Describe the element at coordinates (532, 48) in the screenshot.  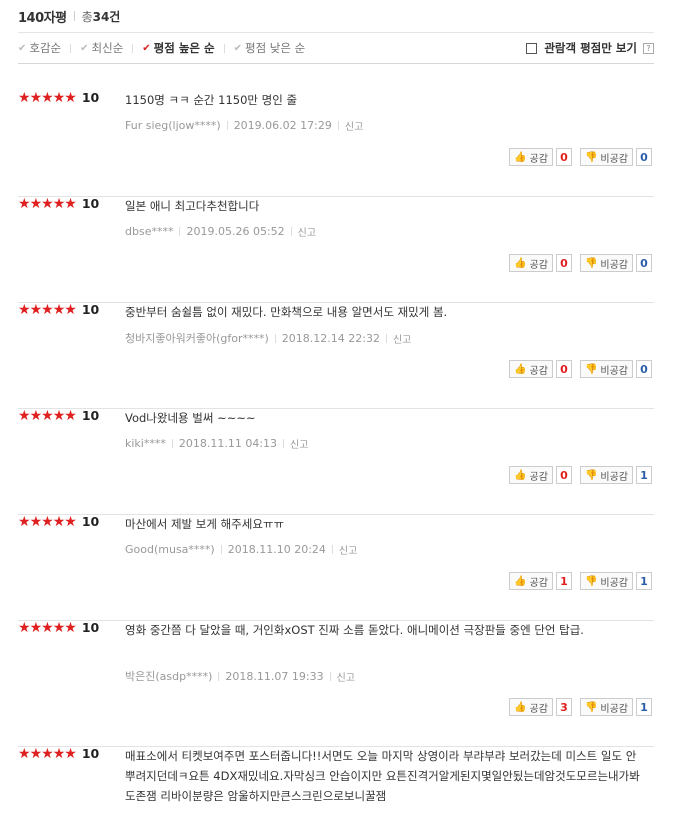
I see `audience-only-checkbox` at that location.